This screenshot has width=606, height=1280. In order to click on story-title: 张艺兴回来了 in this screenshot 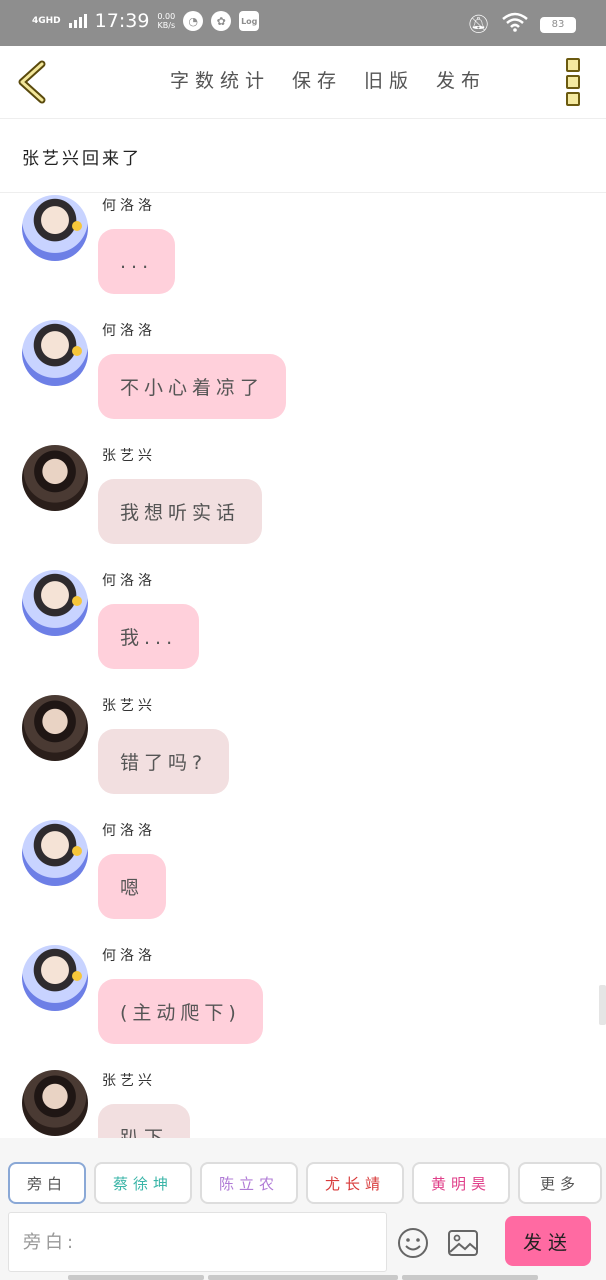, I will do `click(82, 156)`.